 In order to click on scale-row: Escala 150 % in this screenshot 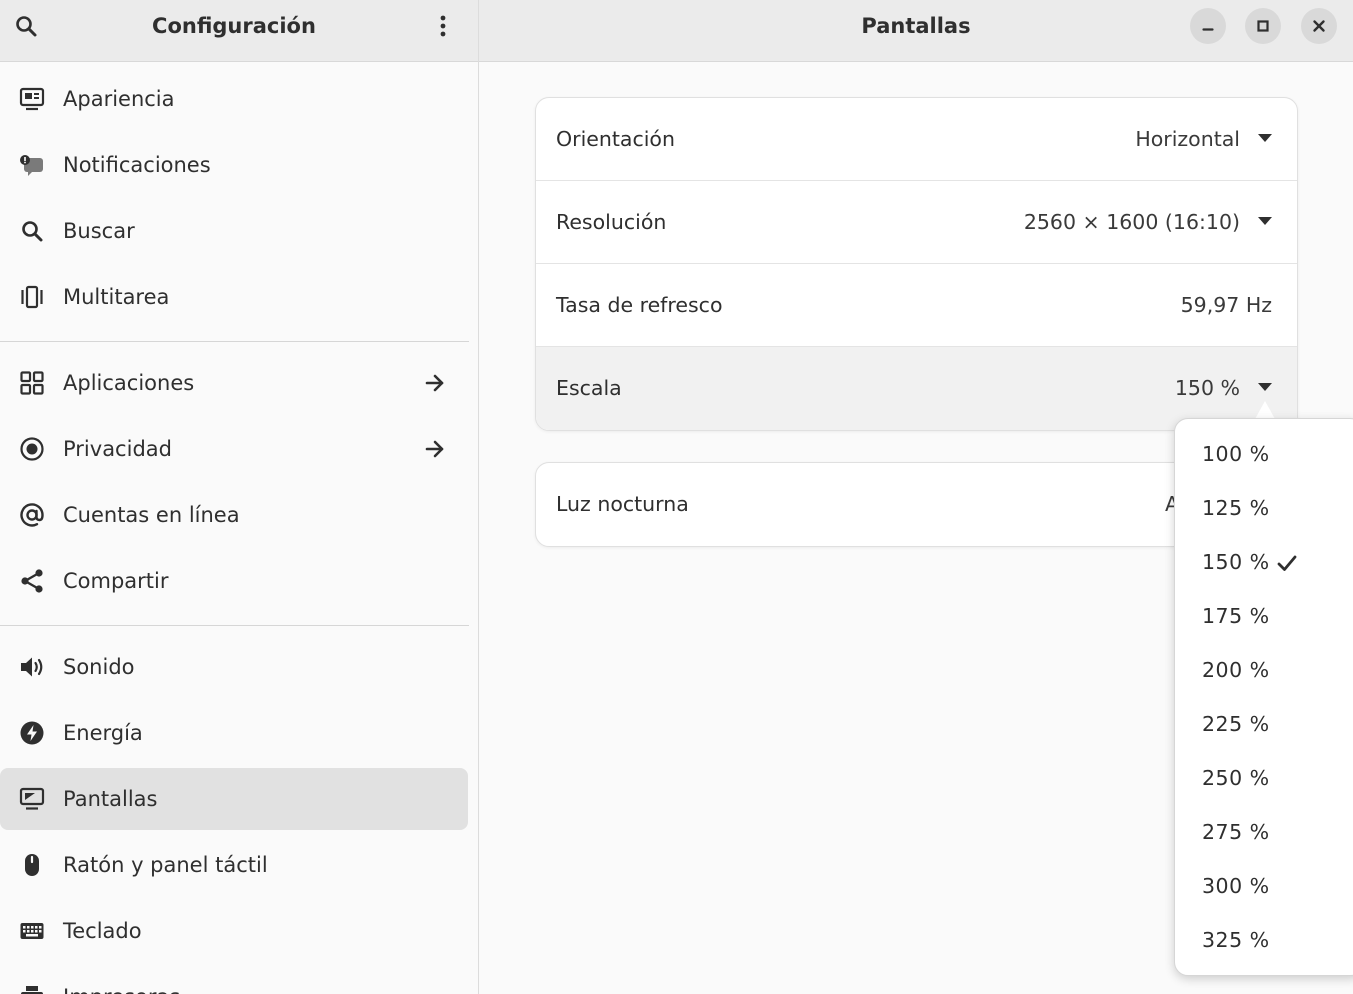, I will do `click(916, 388)`.